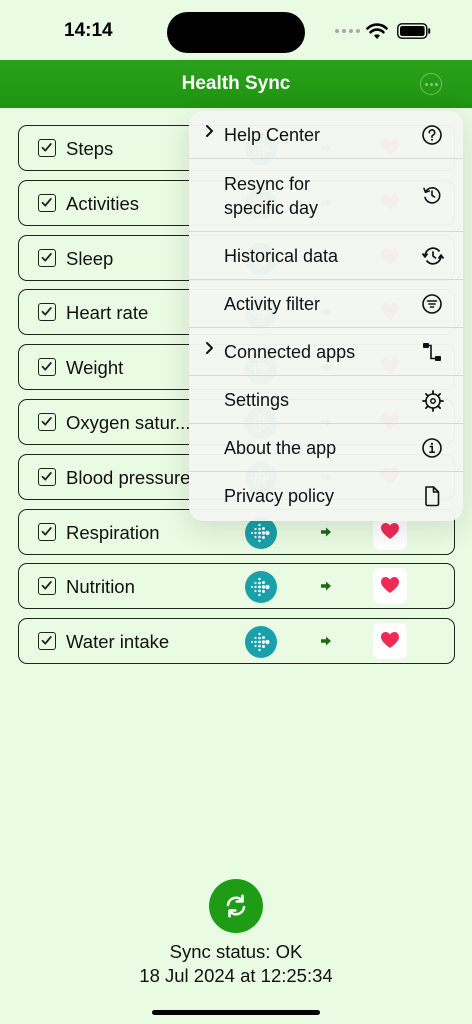  Describe the element at coordinates (432, 496) in the screenshot. I see `document-icon` at that location.